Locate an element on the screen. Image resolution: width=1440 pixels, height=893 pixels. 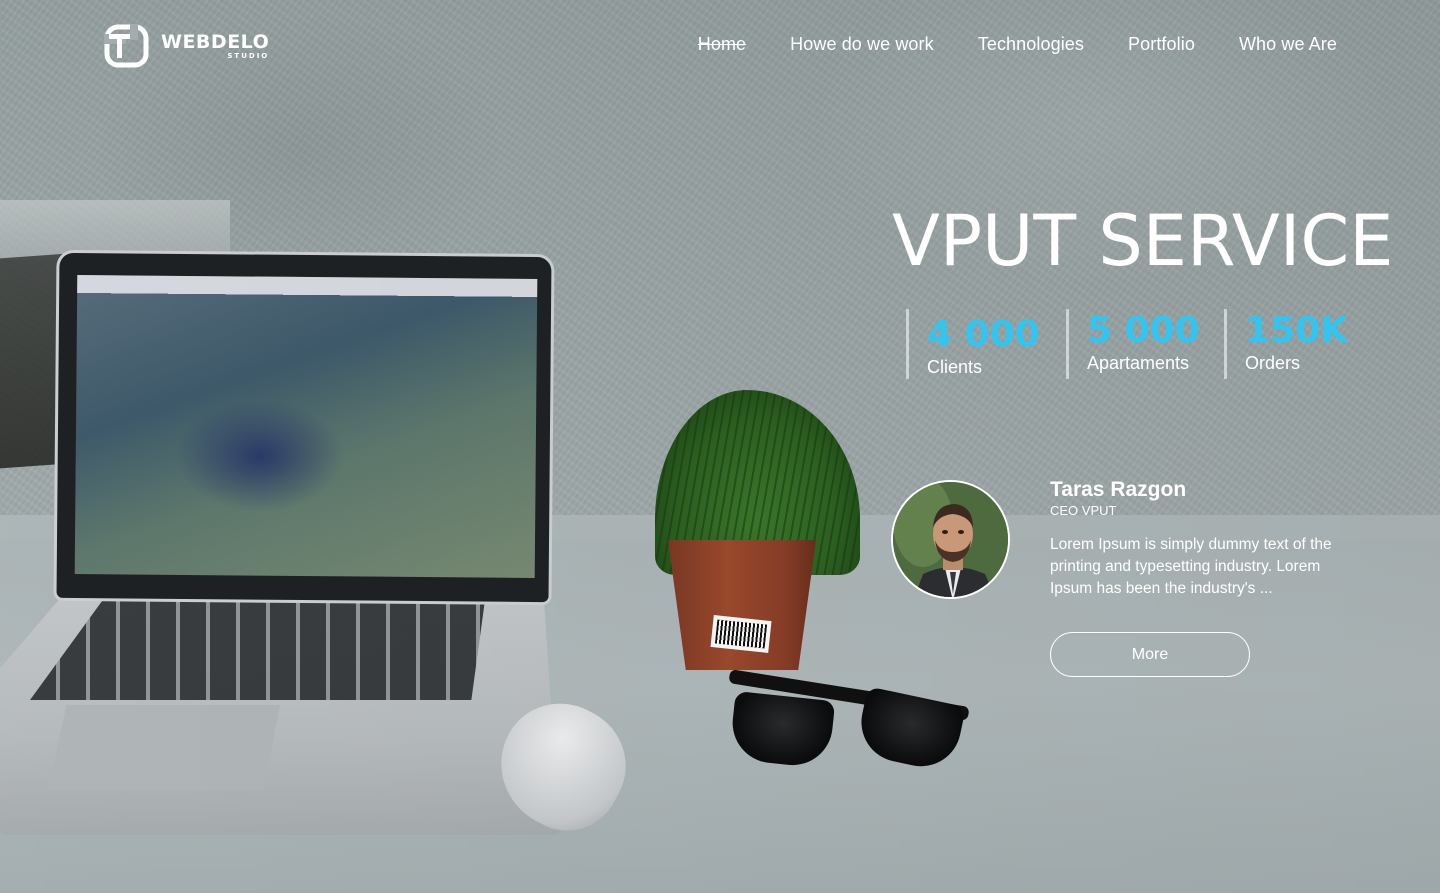
stat-value: 5 000 is located at coordinates (1143, 330).